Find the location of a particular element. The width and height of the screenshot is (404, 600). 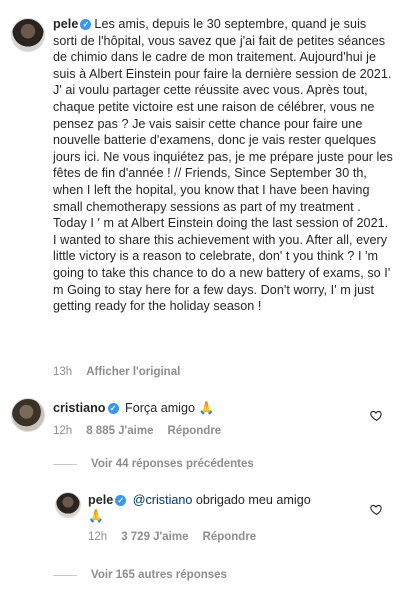

comment-text: Força amigo is located at coordinates (160, 408).